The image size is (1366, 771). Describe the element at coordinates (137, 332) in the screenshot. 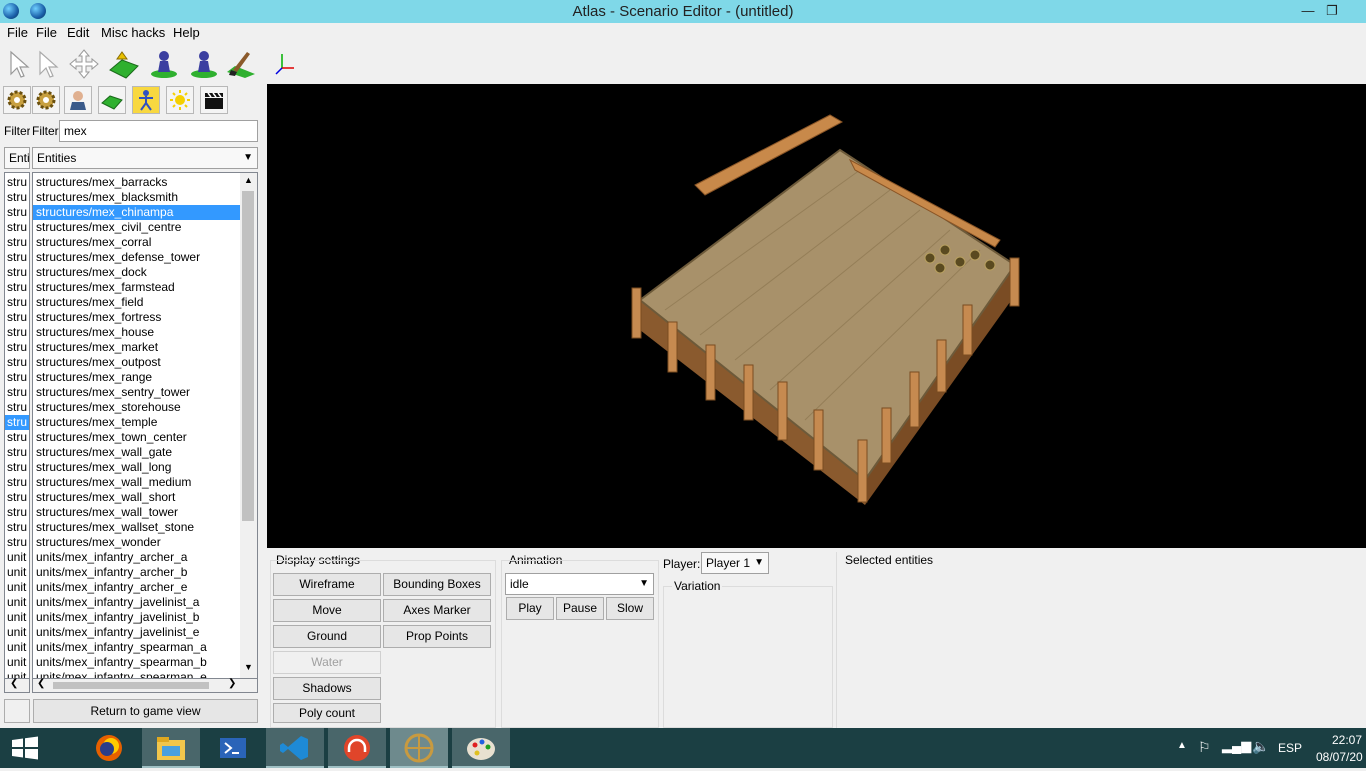

I see `list-item: structures/mex_house` at that location.